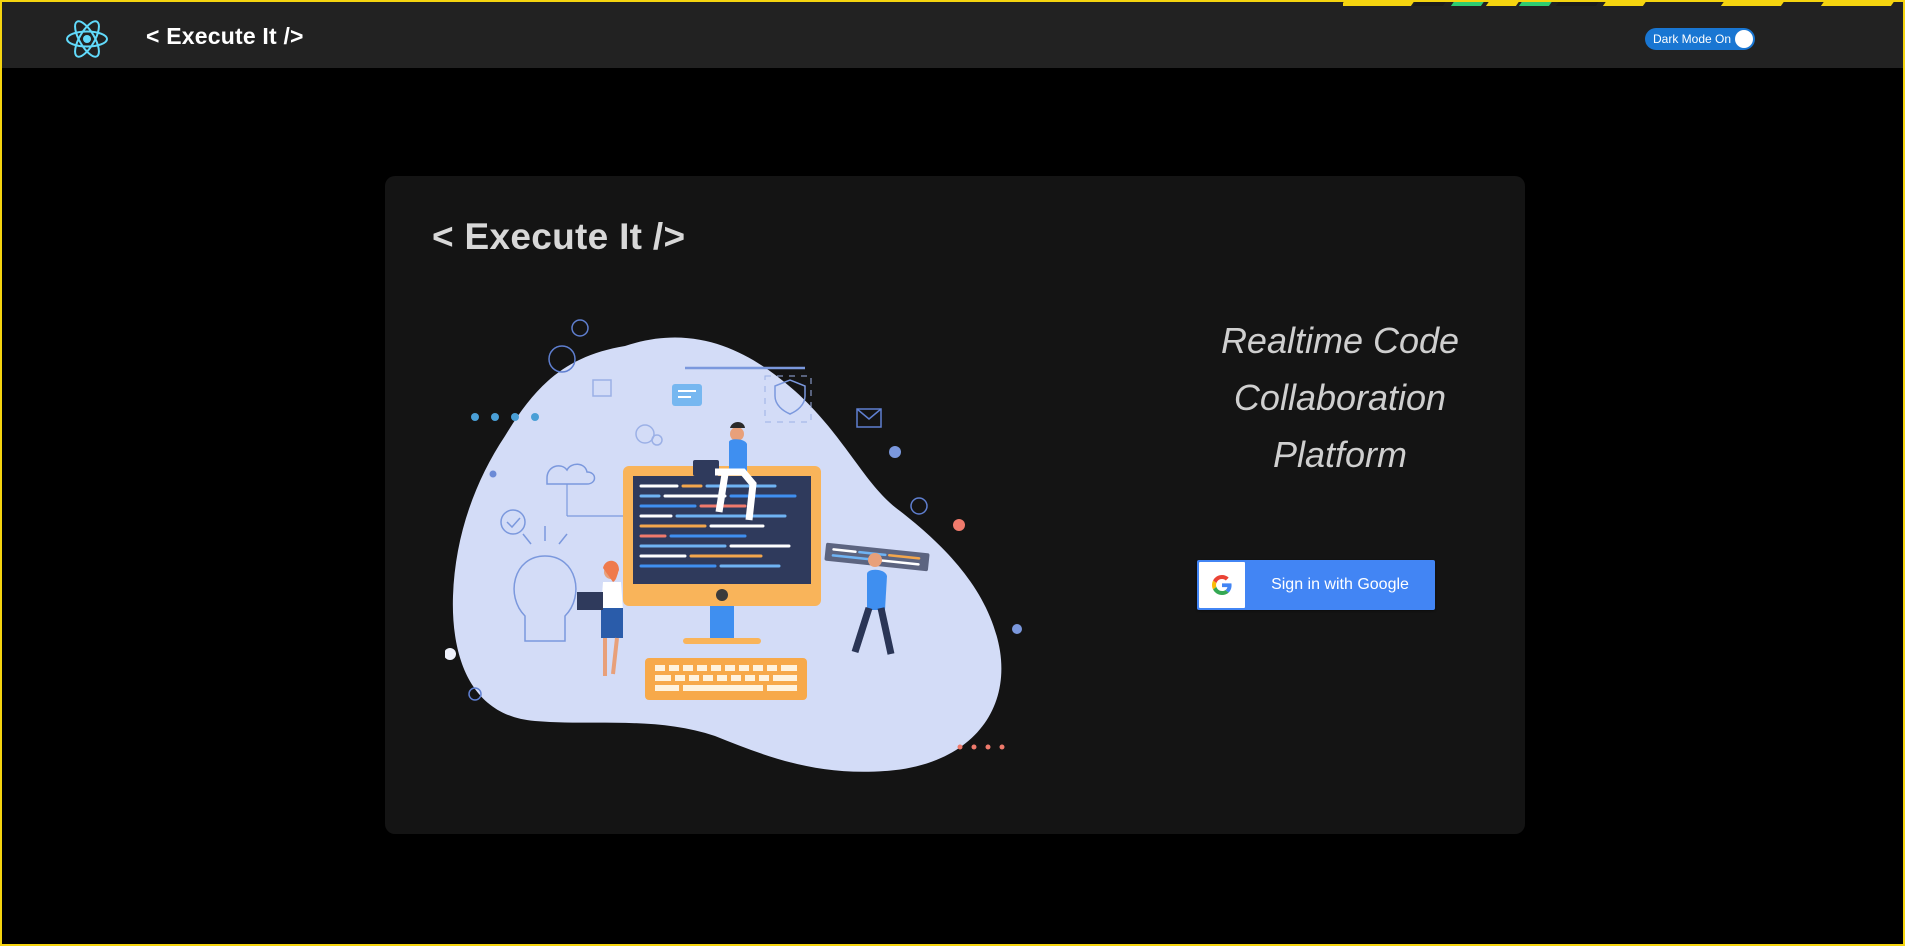  What do you see at coordinates (1623, 4) in the screenshot?
I see `navbar-decorative-stripes` at bounding box center [1623, 4].